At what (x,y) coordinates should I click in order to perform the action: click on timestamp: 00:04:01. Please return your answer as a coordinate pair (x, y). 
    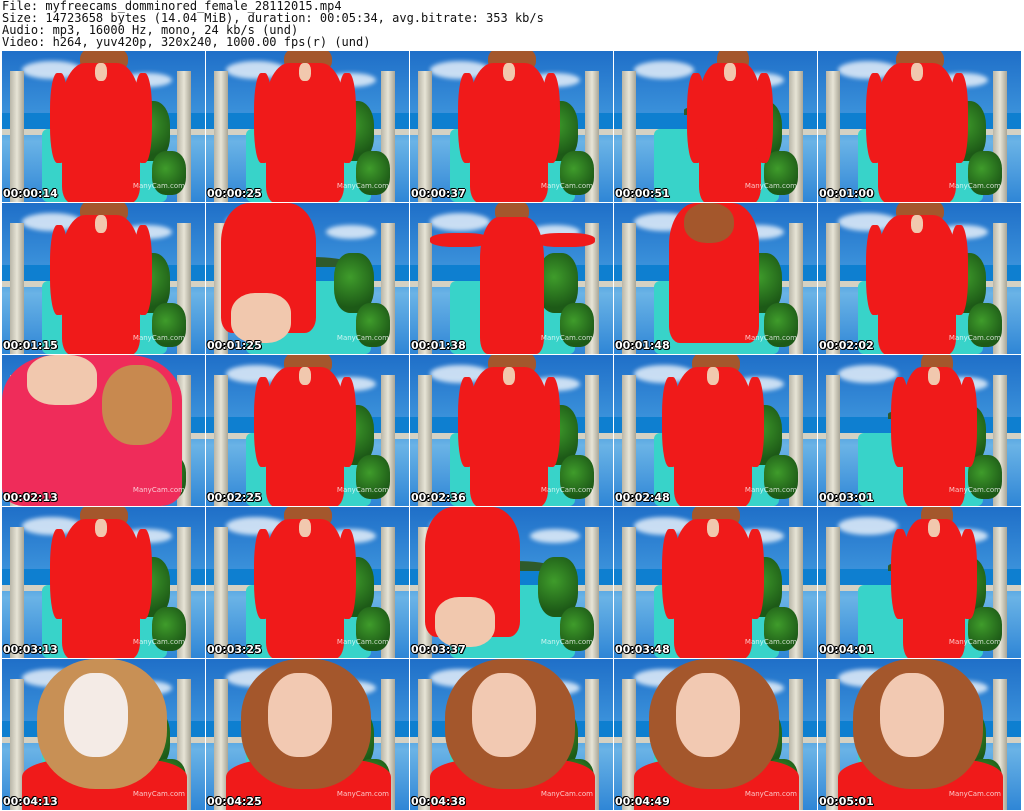
    Looking at the image, I should click on (846, 649).